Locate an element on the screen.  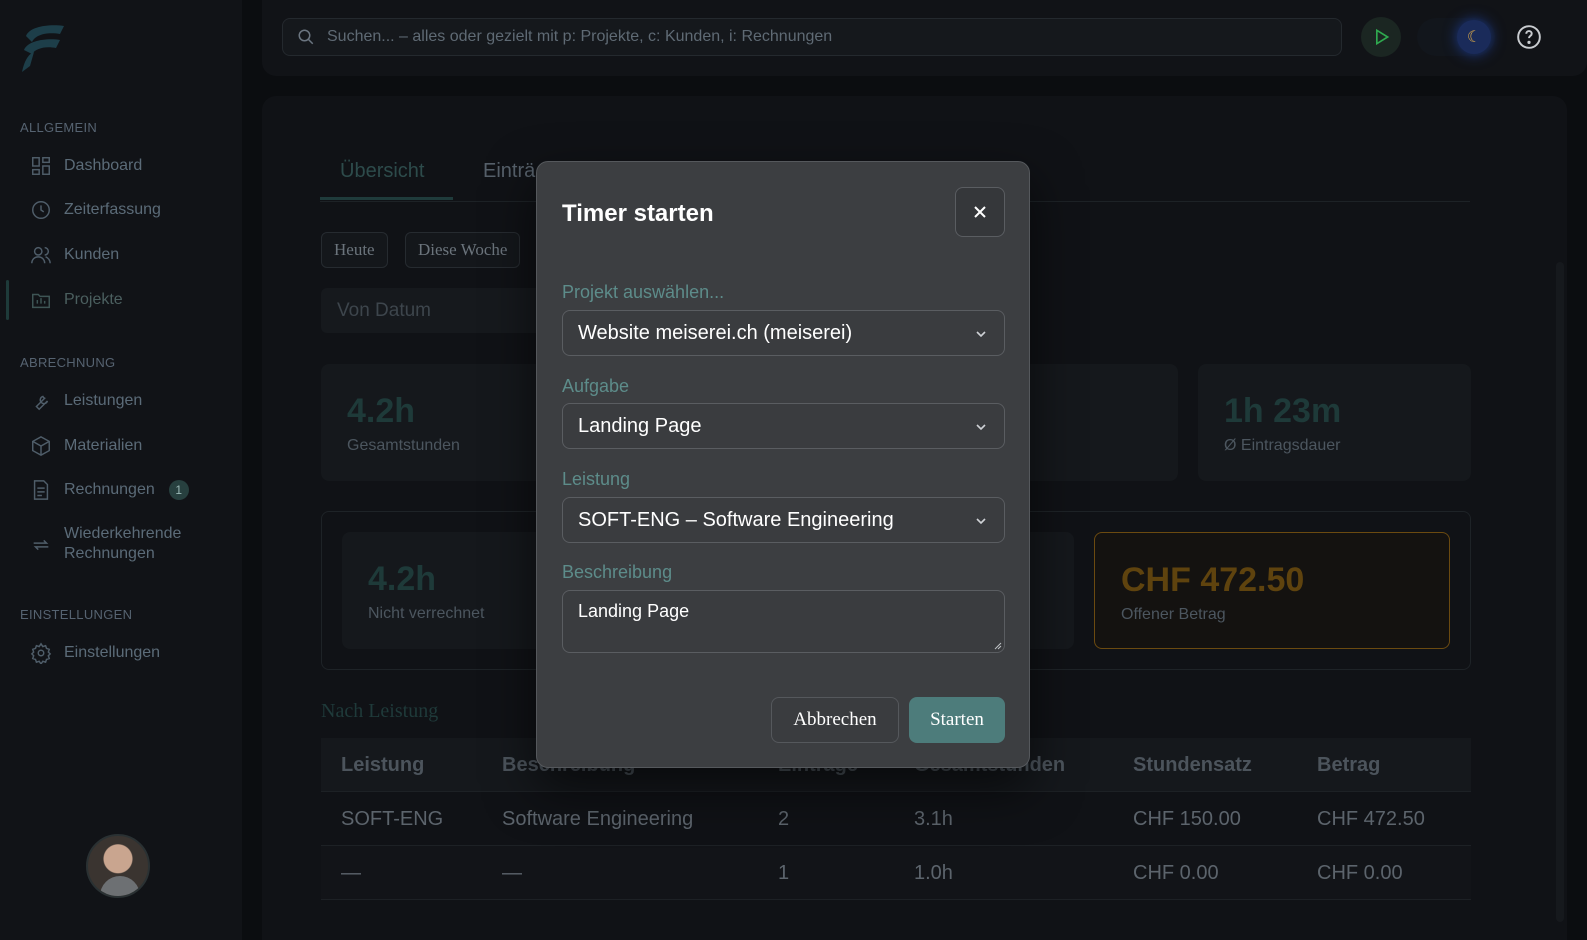
task-select: Landing Page is located at coordinates (783, 426).